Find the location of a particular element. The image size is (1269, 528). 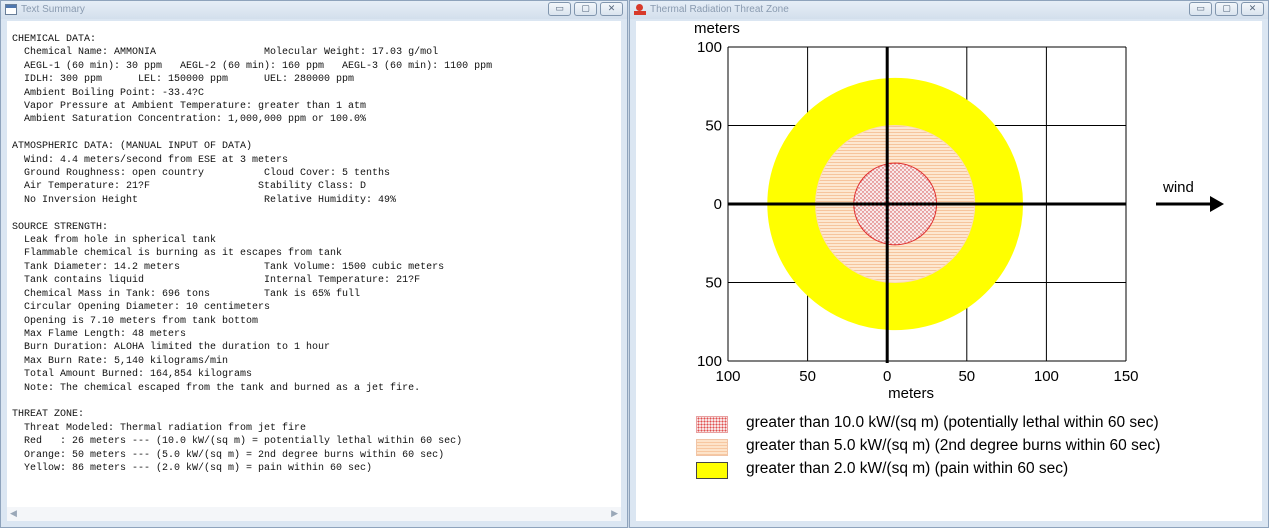

horizontal-scrollbar: ◀ ▶ is located at coordinates (314, 514).